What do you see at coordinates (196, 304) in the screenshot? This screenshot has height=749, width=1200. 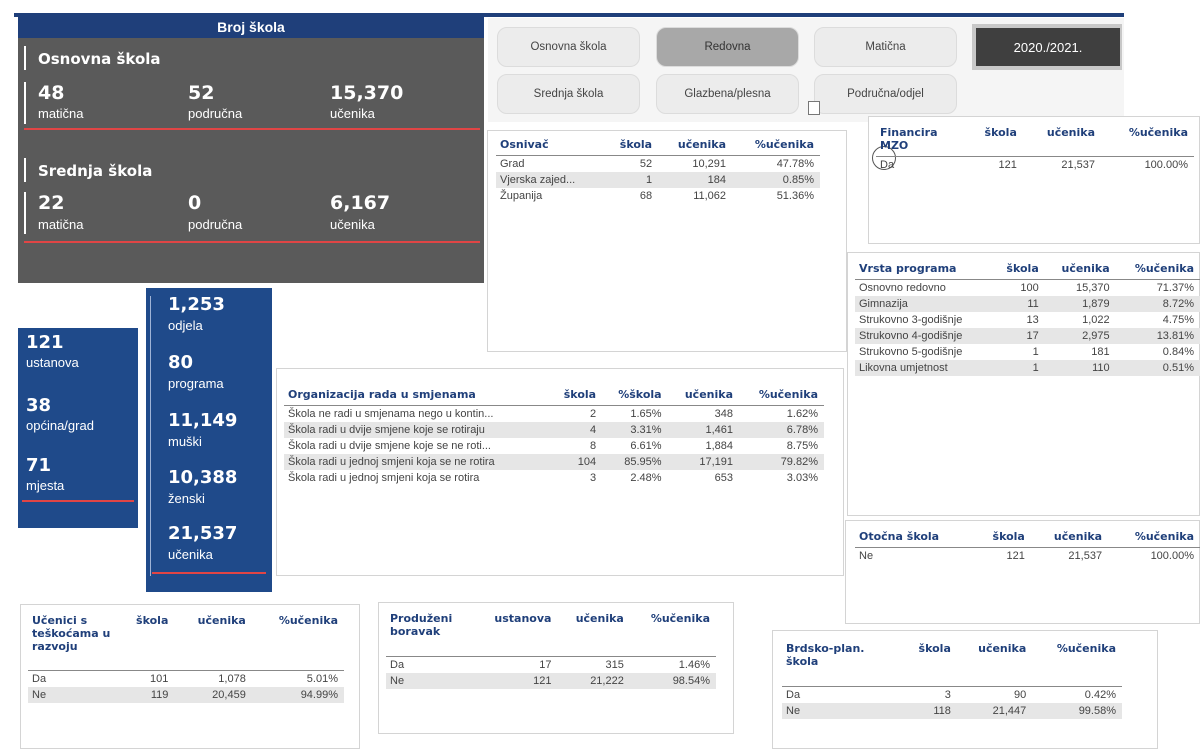 I see `odjela-value: 1,253` at bounding box center [196, 304].